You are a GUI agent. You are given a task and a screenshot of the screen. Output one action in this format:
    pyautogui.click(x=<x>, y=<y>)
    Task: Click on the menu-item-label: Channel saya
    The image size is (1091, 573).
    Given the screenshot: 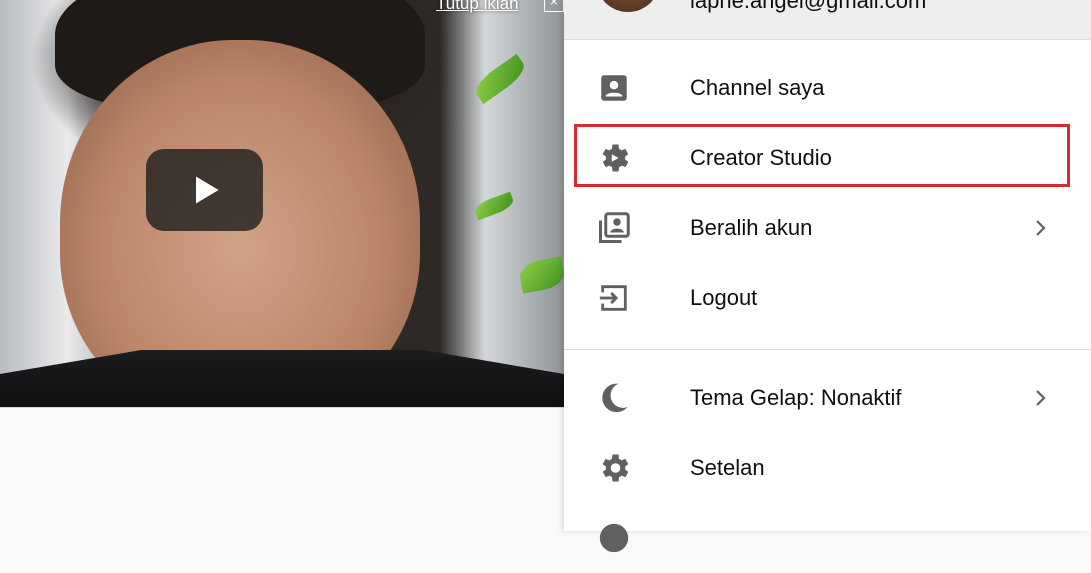 What is the action you would take?
    pyautogui.click(x=757, y=87)
    